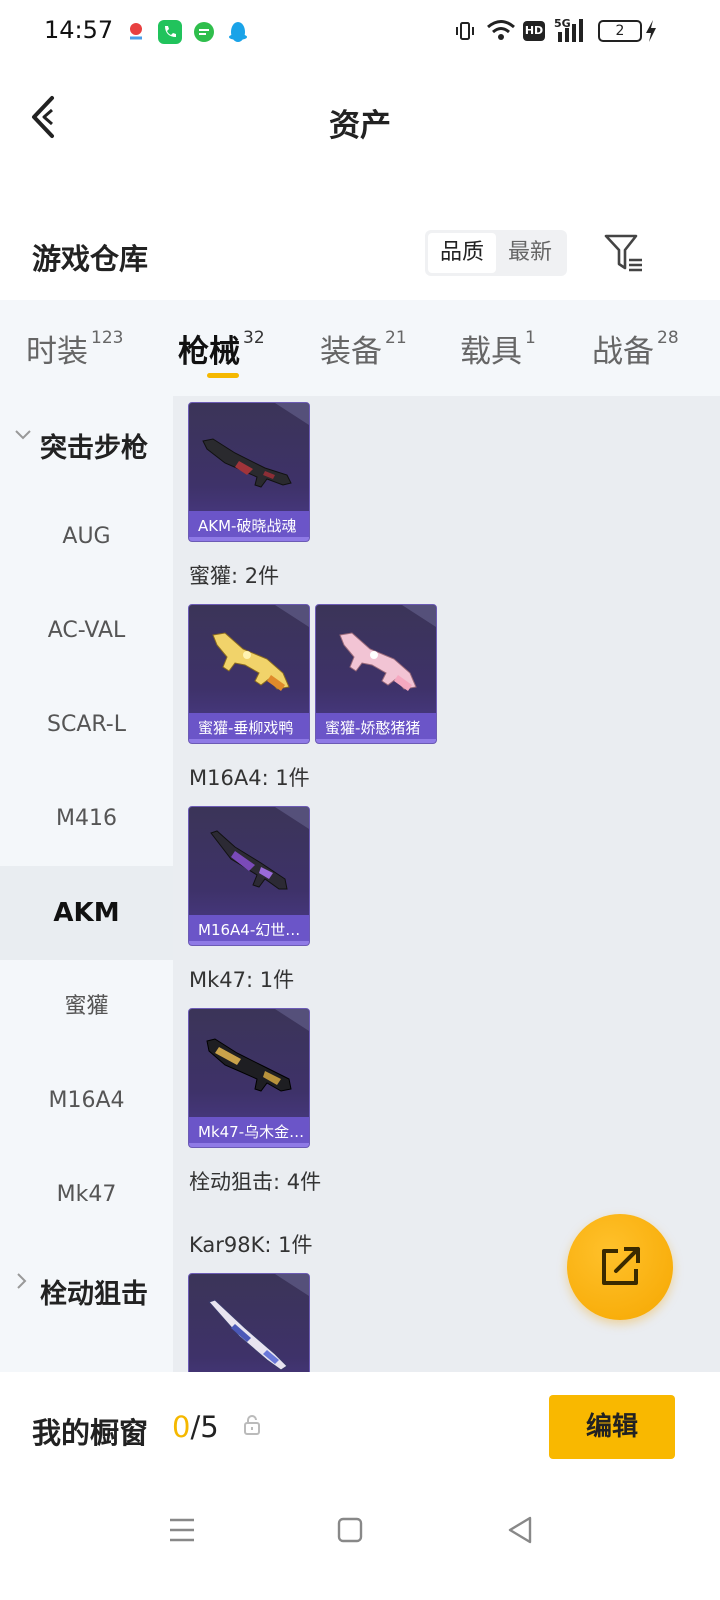  What do you see at coordinates (90, 259) in the screenshot?
I see `warehouse-title: 游戏仓库` at bounding box center [90, 259].